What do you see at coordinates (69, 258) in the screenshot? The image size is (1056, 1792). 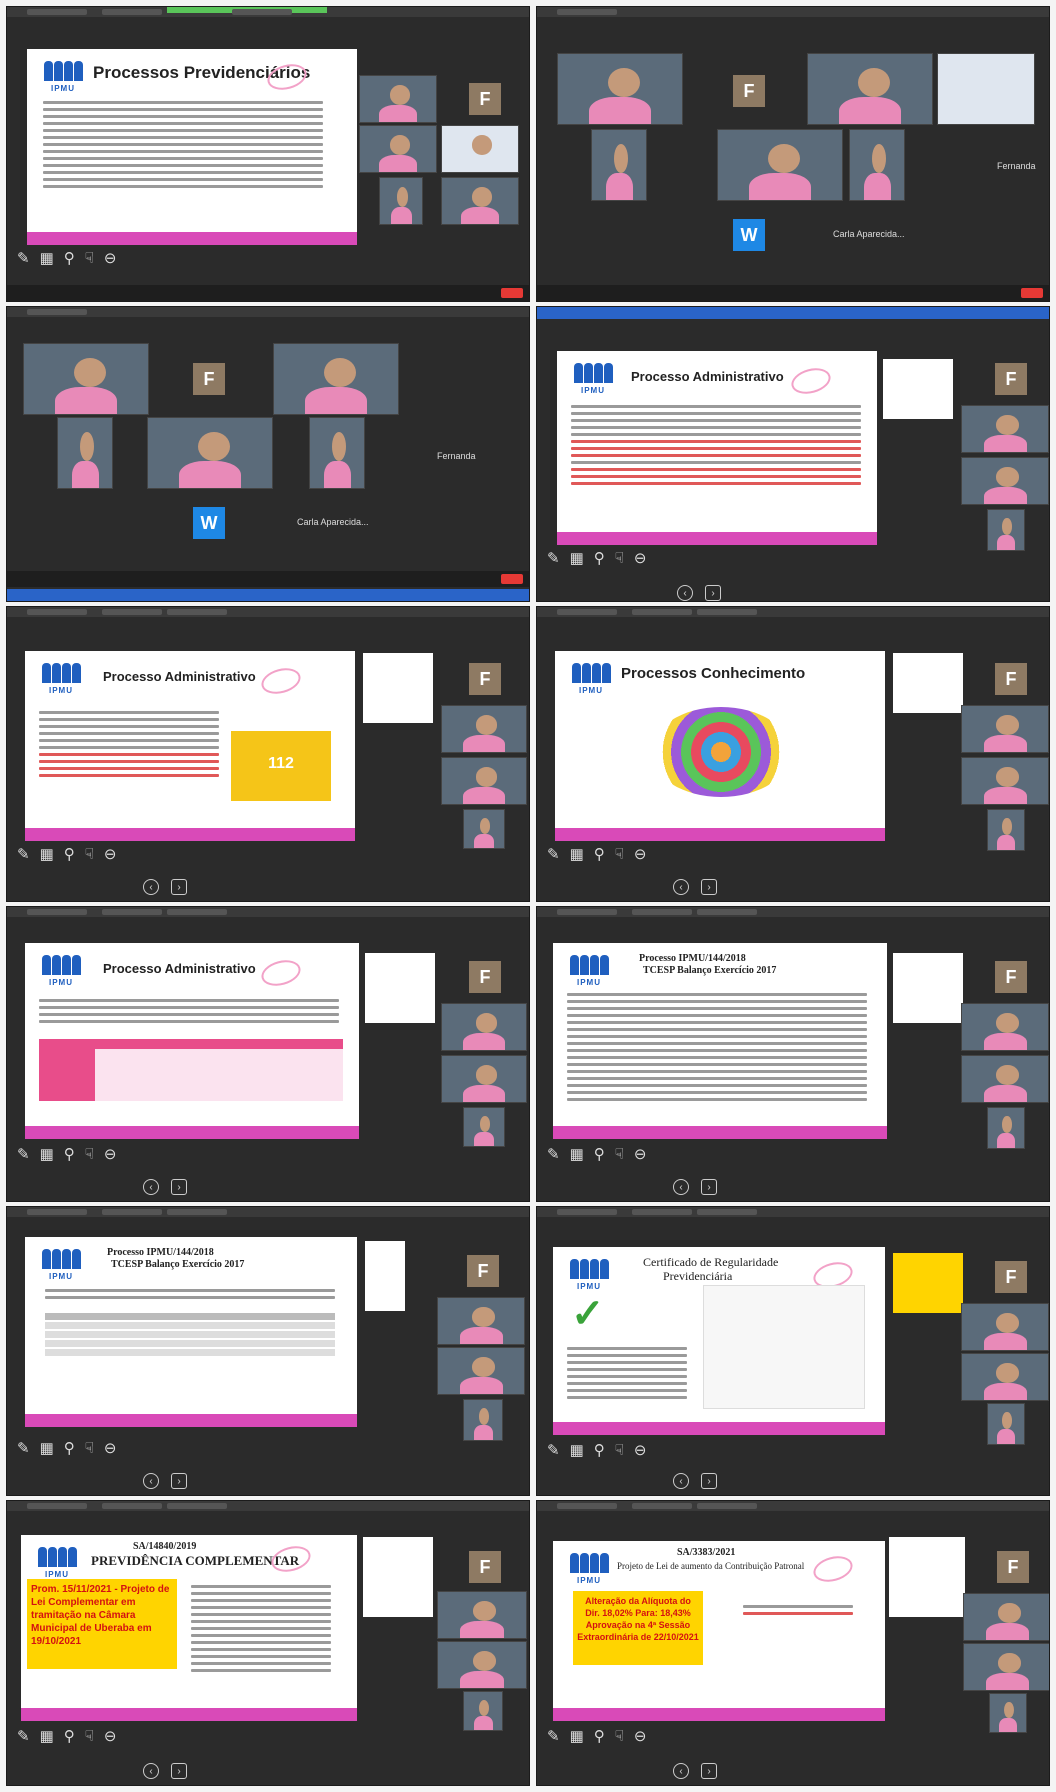 I see `zoom-icon: ⚲` at bounding box center [69, 258].